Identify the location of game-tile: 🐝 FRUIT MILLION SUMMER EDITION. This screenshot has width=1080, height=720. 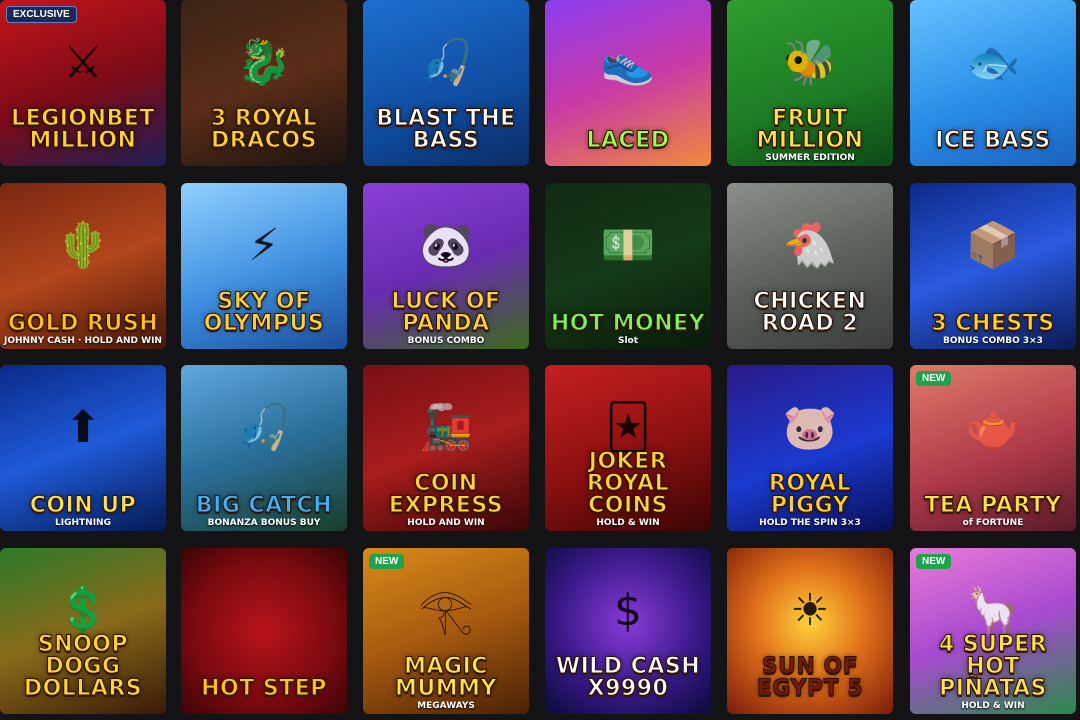
(810, 83).